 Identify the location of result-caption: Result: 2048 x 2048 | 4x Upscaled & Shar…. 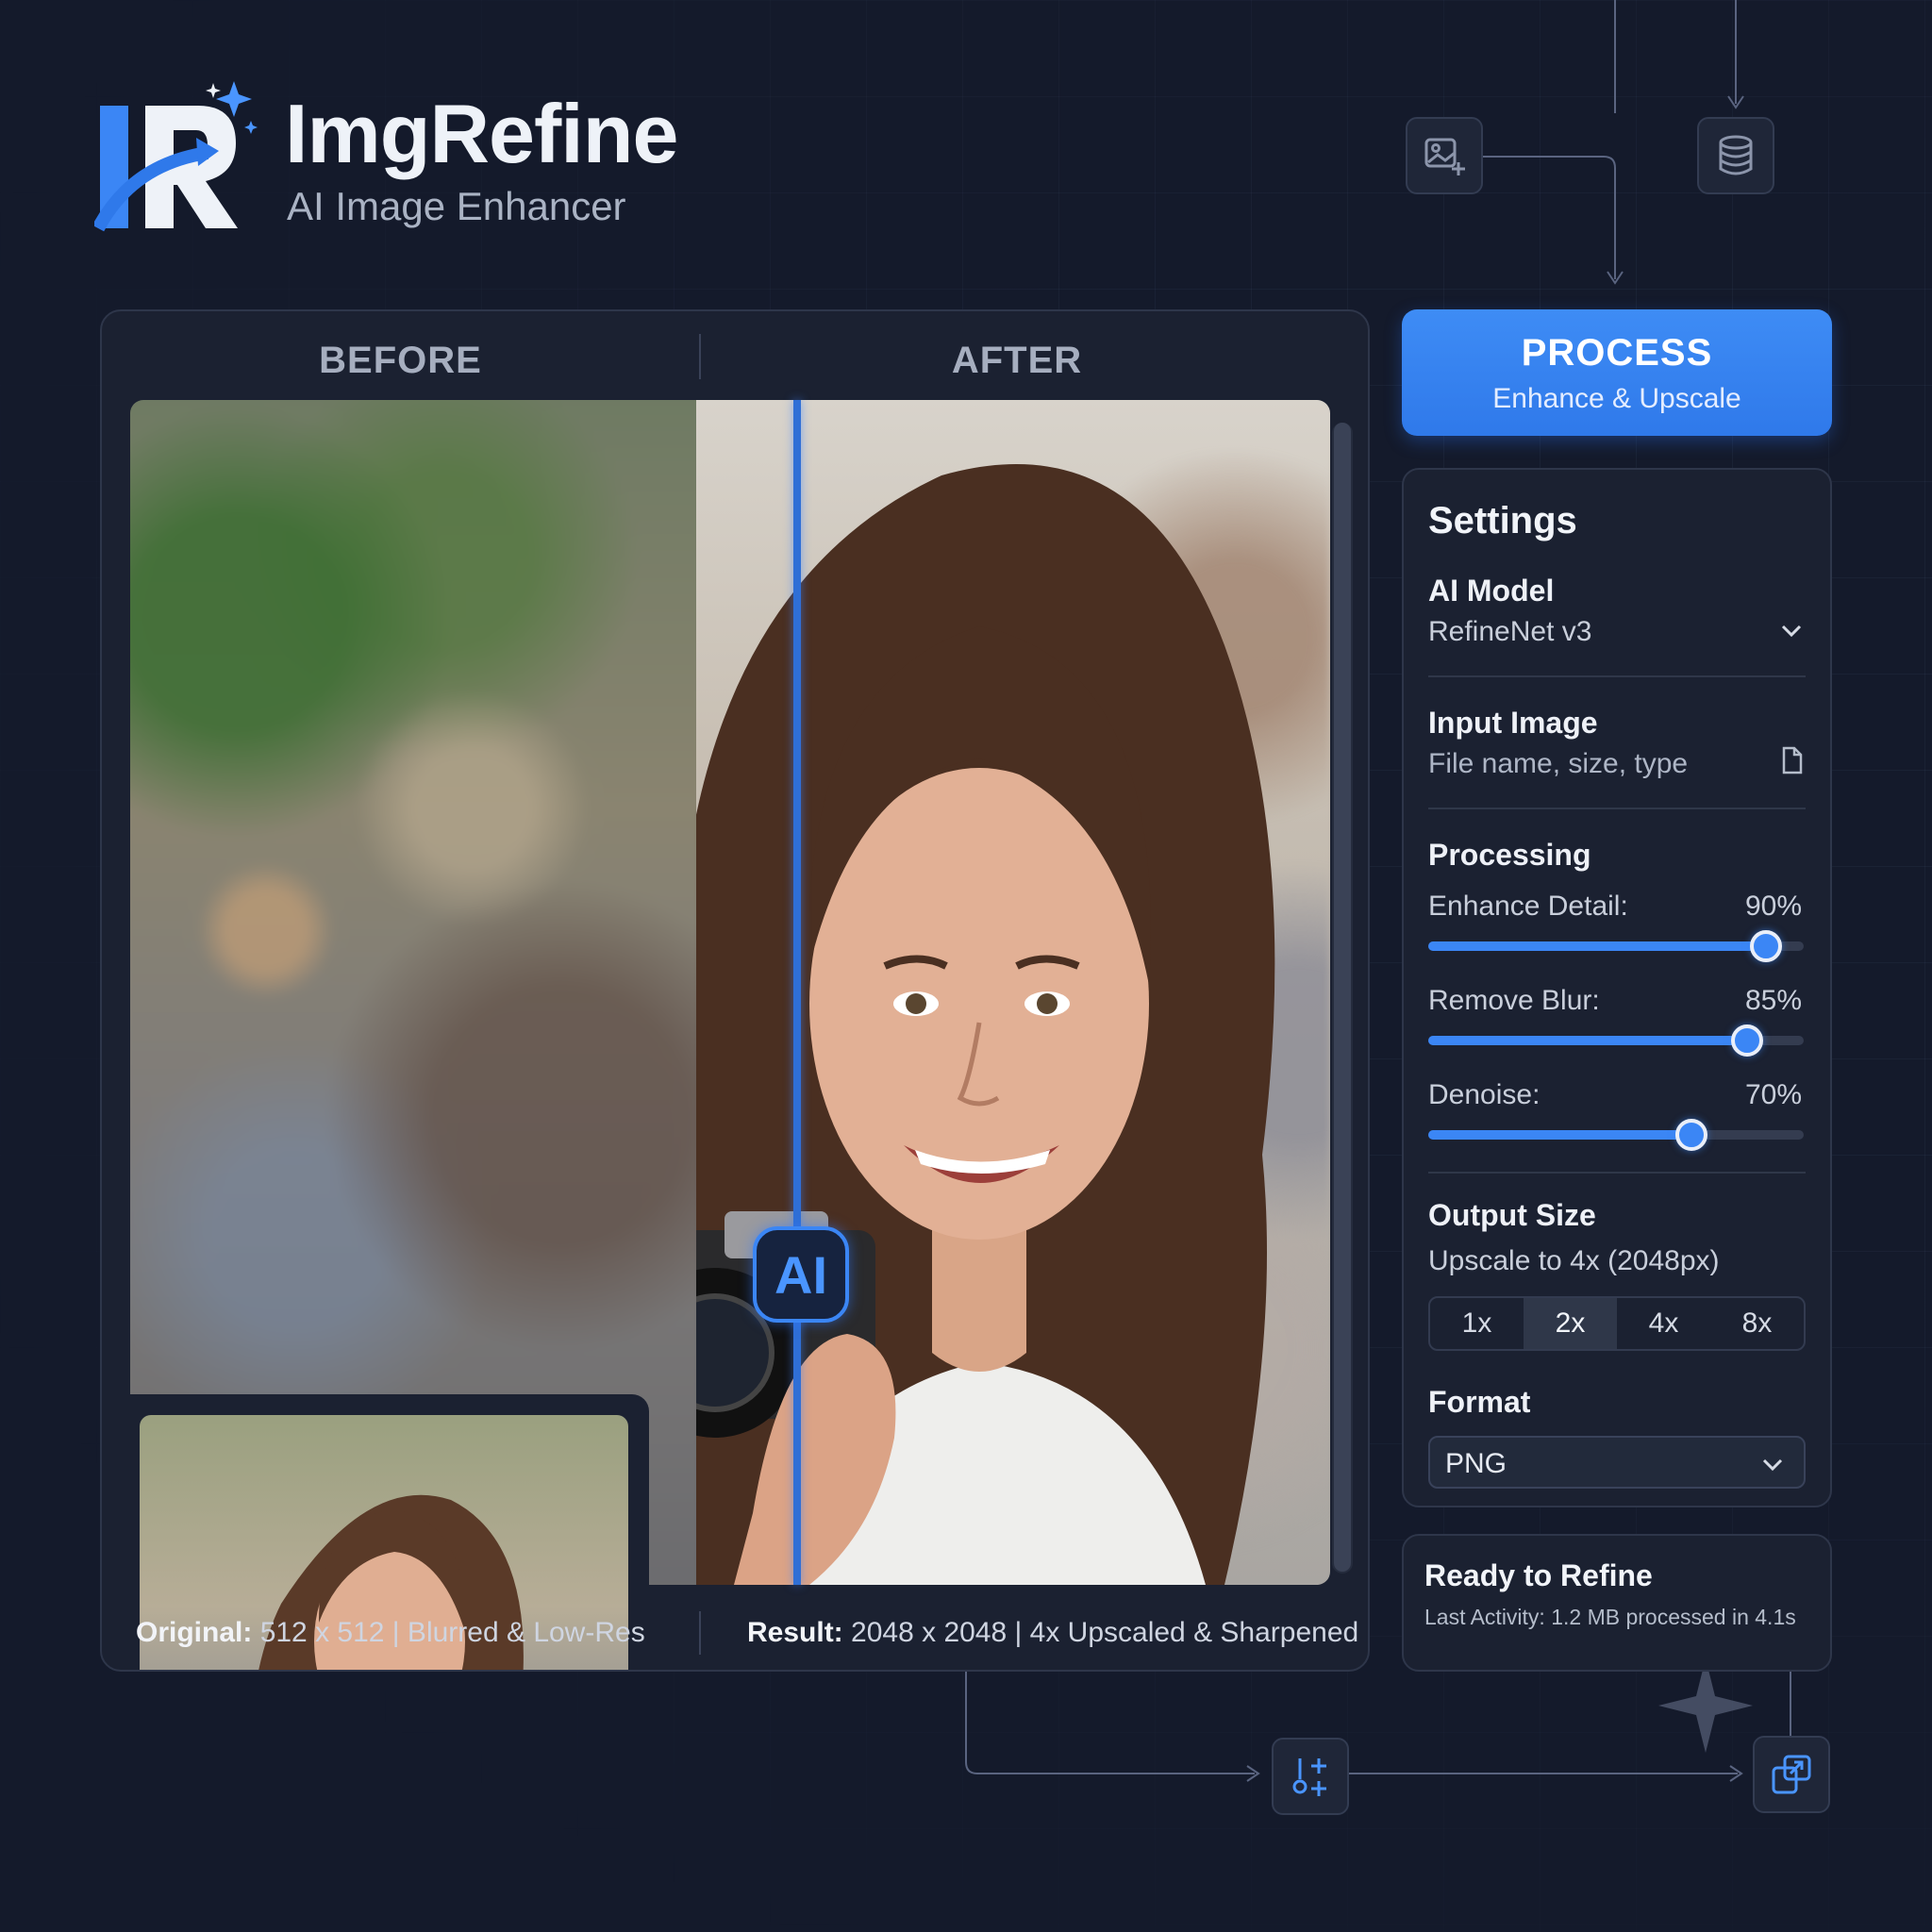
(1052, 1633).